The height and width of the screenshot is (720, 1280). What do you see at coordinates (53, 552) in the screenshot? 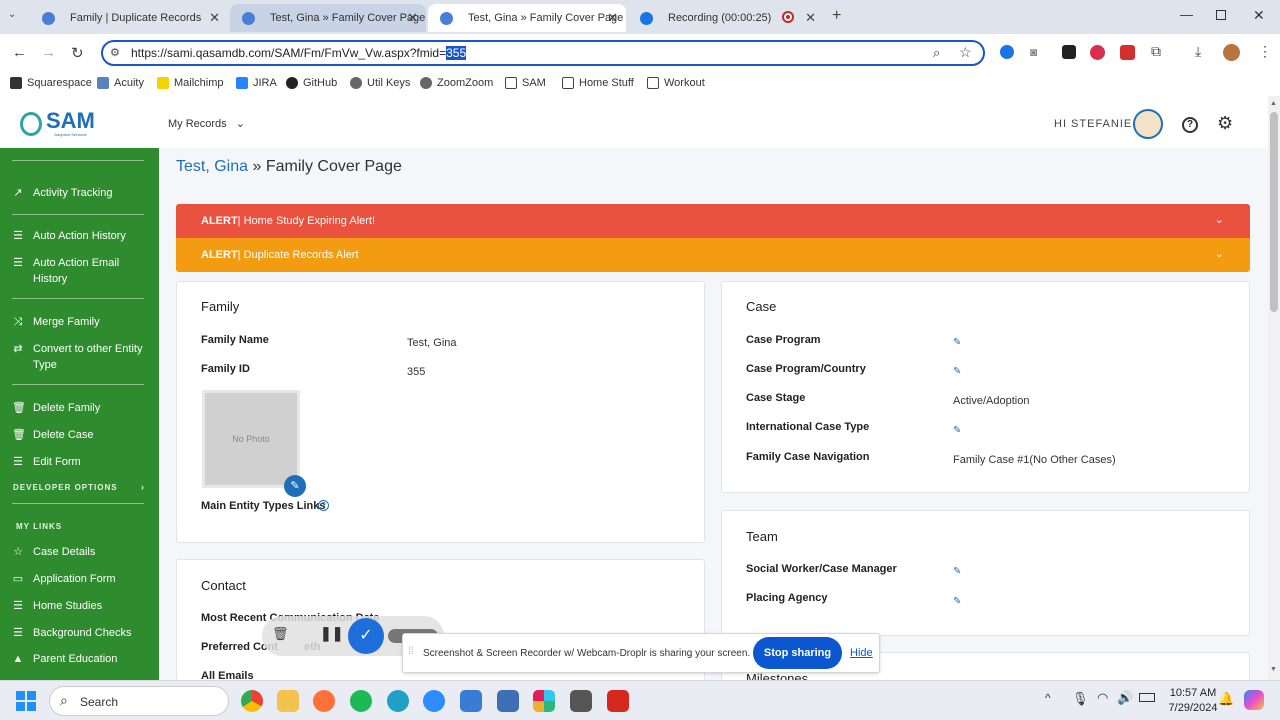
I see `sidebar-link-case-details: ☆ Case Details` at bounding box center [53, 552].